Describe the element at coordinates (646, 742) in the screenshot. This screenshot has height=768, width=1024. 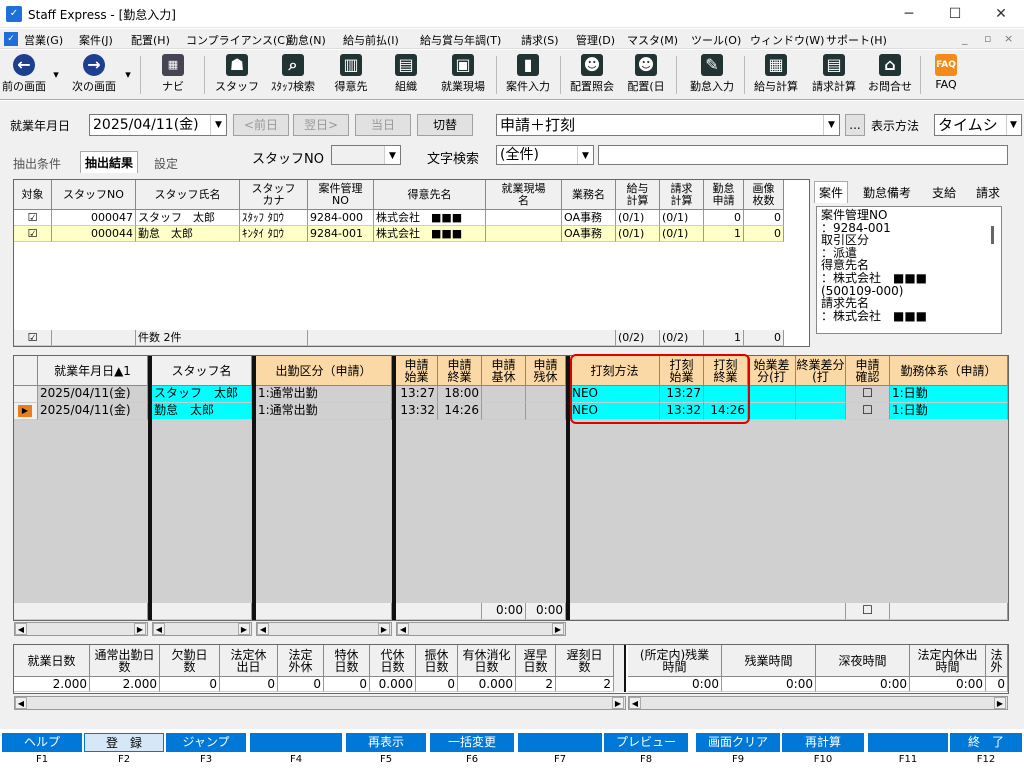
I see `f8-preview-button: プレビュー` at that location.